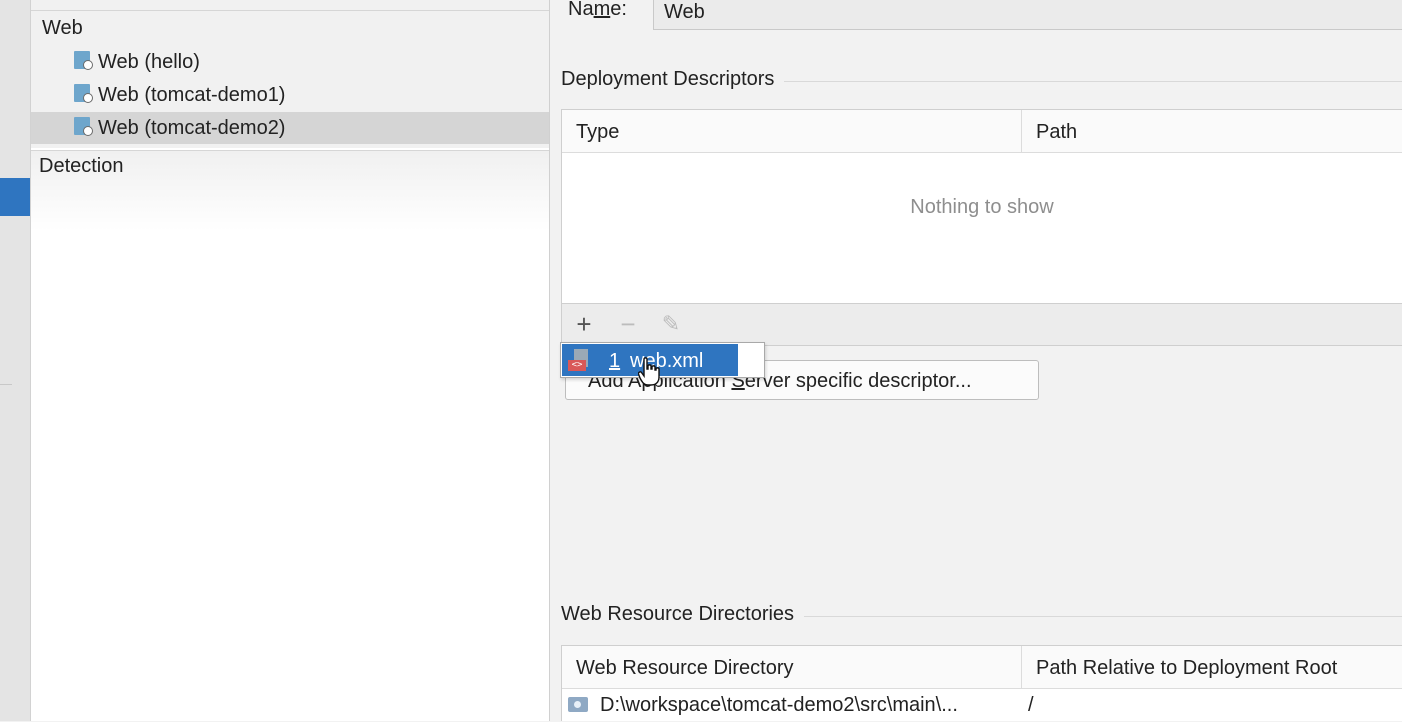 This screenshot has width=1402, height=722. Describe the element at coordinates (290, 10) in the screenshot. I see `tree-top-divider` at that location.